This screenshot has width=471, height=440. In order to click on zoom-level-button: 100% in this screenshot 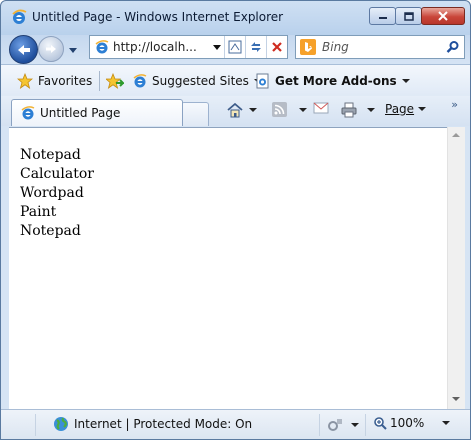, I will do `click(412, 423)`.